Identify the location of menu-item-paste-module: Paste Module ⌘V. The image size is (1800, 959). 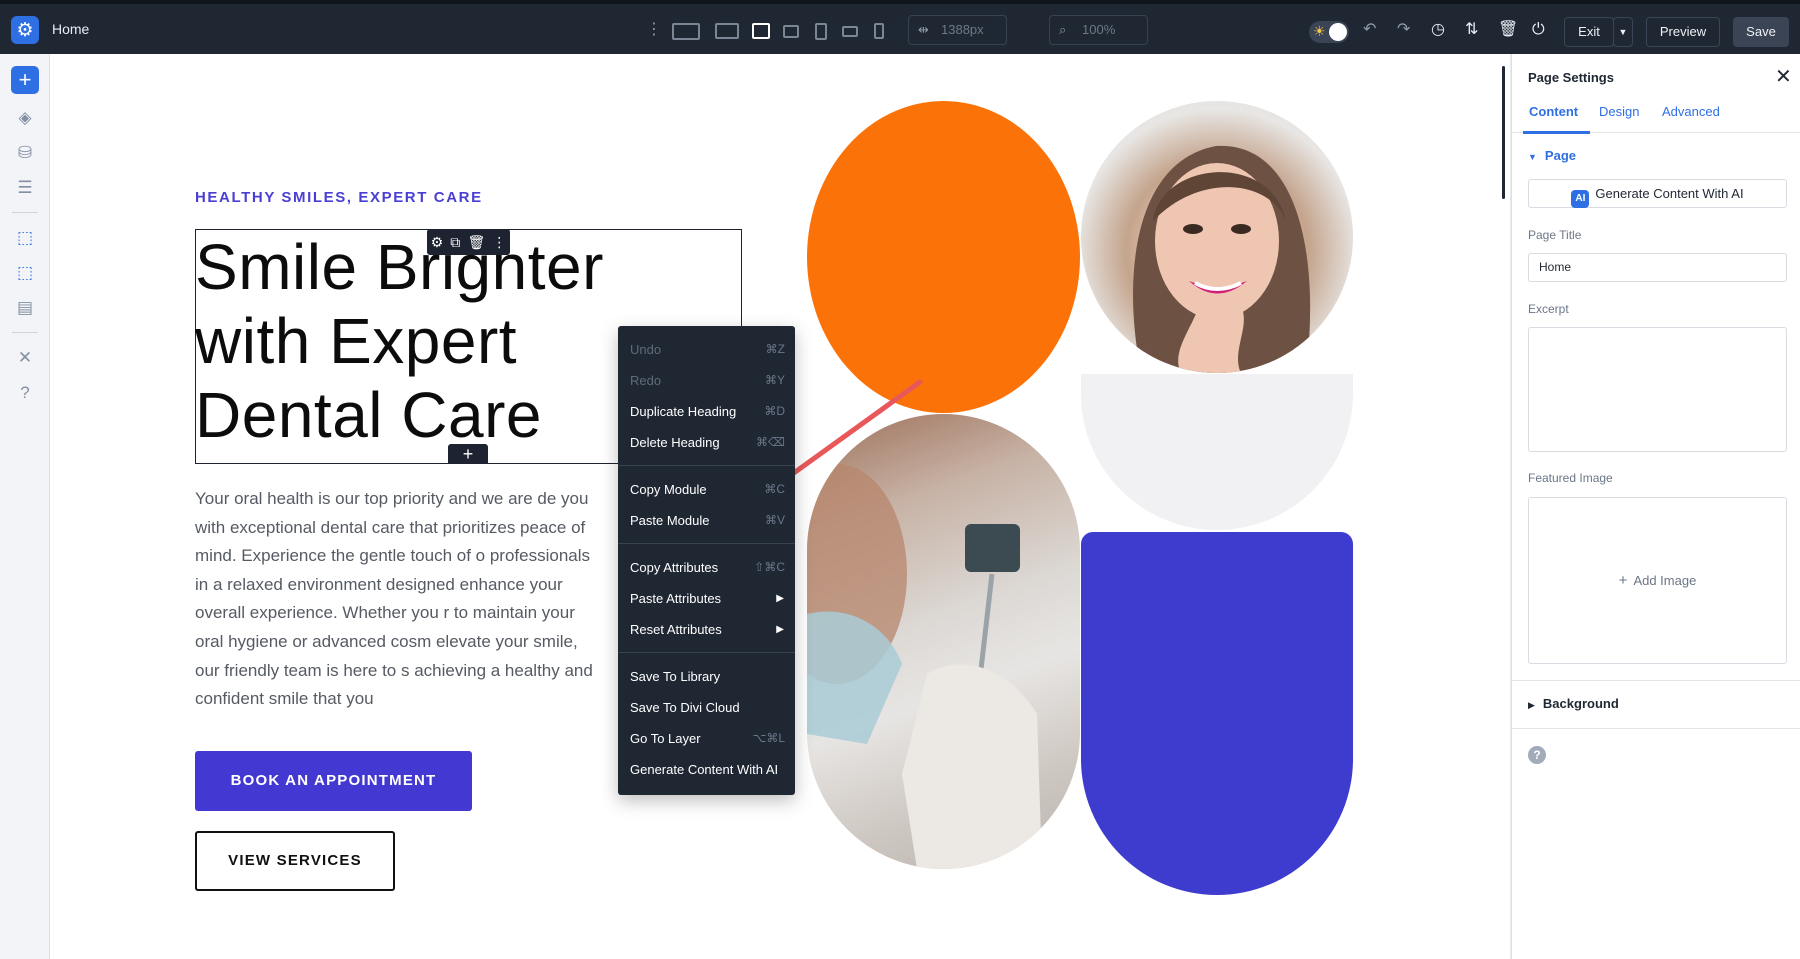
(706, 520).